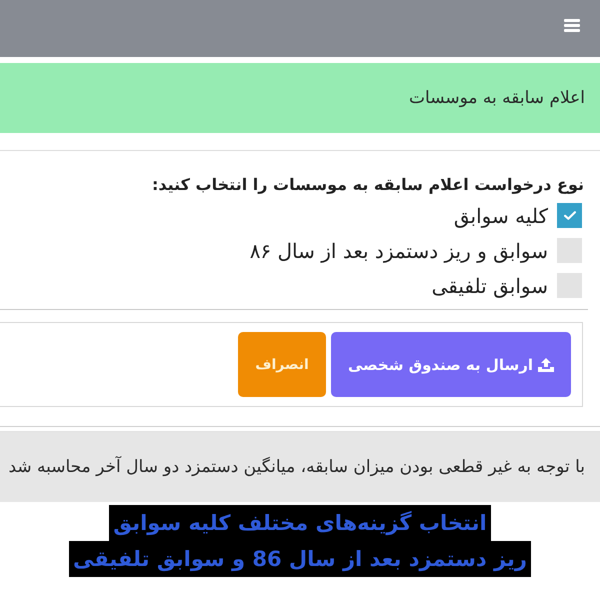 The height and width of the screenshot is (600, 600). Describe the element at coordinates (296, 467) in the screenshot. I see `note-text: با توجه به غیر قطعی بودن میزان سابقه، میانگین دستمزد دو سال آخر محاسبه شد` at that location.